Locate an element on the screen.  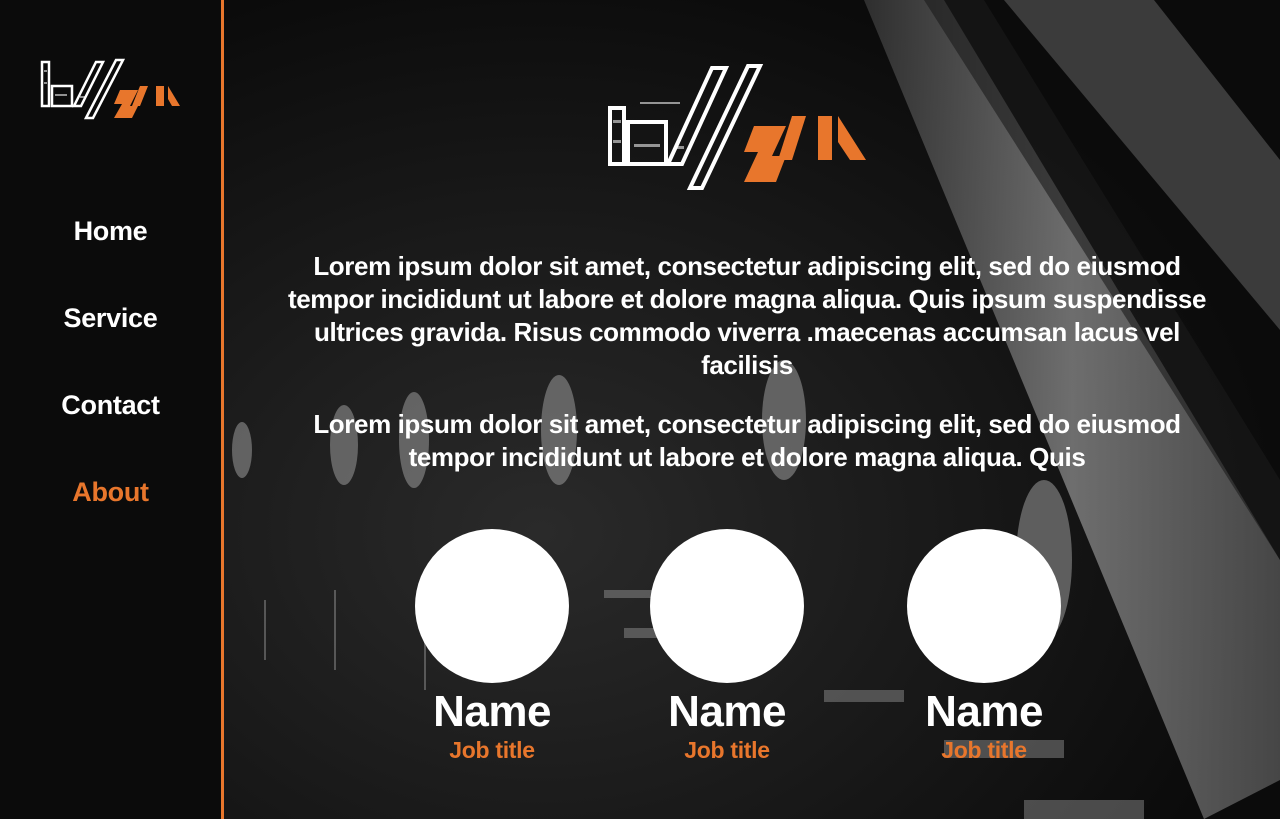
main-nav: Home Service Contact About is located at coordinates (110, 384).